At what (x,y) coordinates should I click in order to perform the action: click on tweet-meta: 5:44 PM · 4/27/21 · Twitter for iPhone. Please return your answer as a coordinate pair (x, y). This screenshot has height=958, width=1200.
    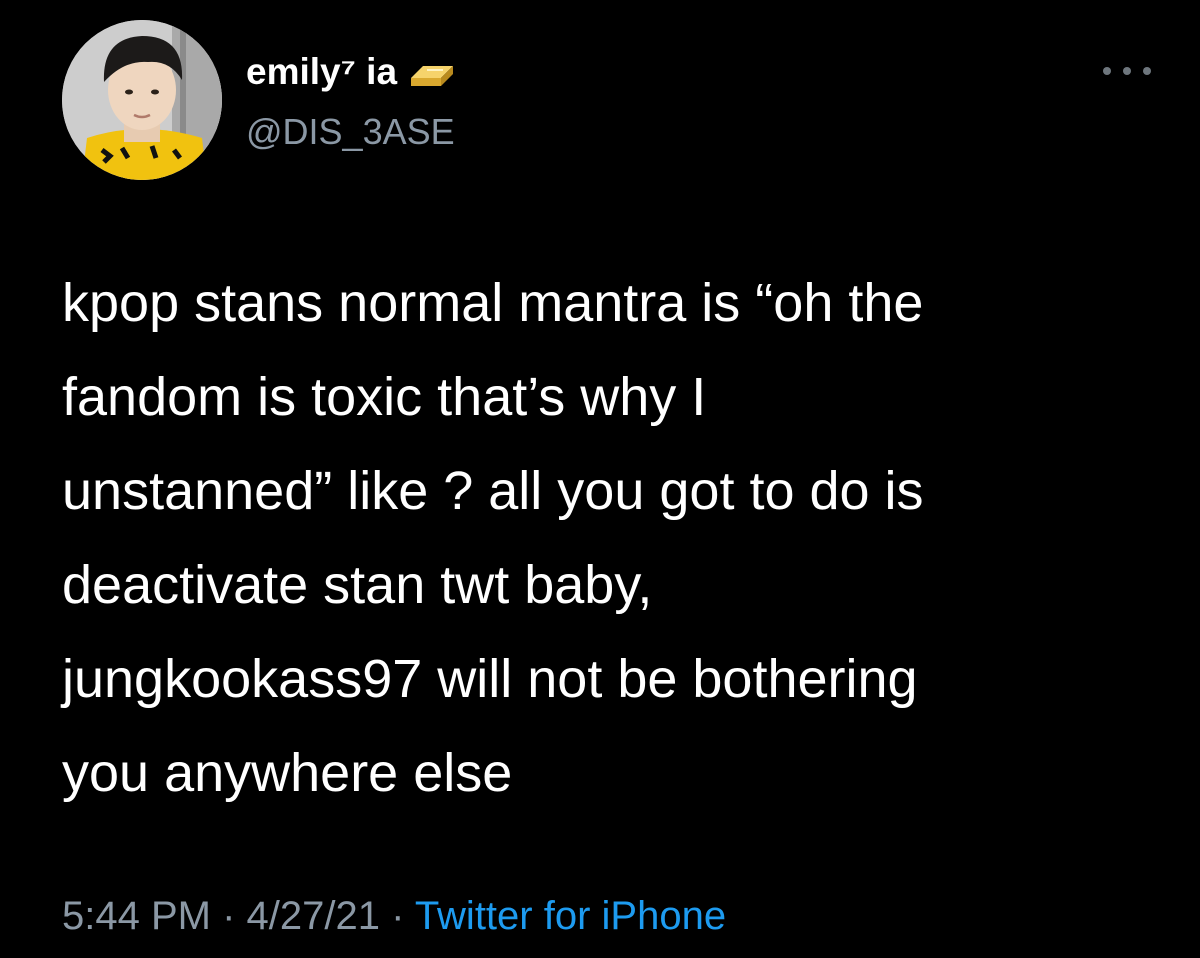
    Looking at the image, I should click on (394, 916).